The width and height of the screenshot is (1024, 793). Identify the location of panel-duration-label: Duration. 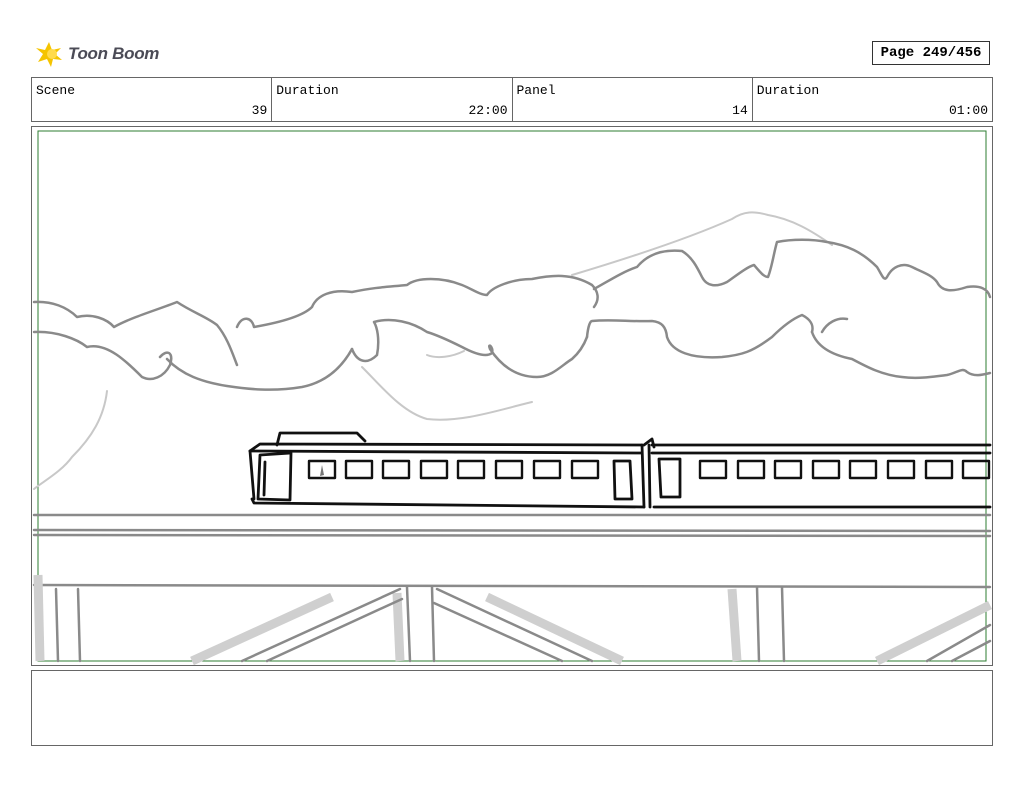
(788, 90).